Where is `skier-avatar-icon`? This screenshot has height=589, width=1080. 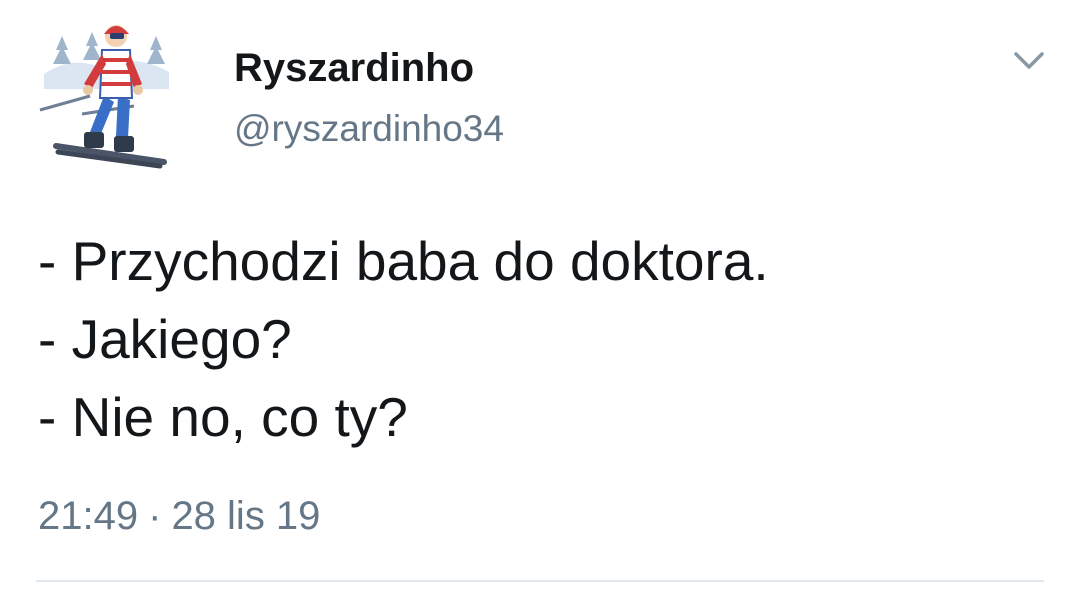 skier-avatar-icon is located at coordinates (104, 92).